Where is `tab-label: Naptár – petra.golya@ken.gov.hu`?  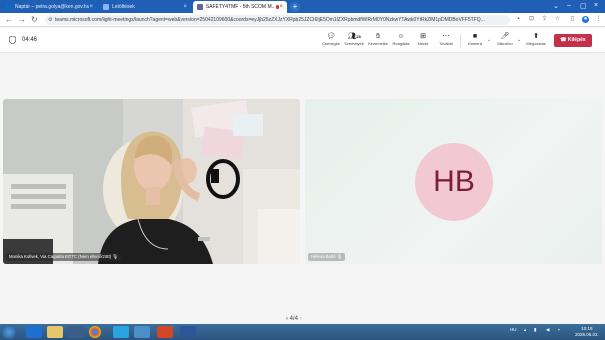
tab-label: Naptár – petra.golya@ken.gov.hu is located at coordinates (52, 7).